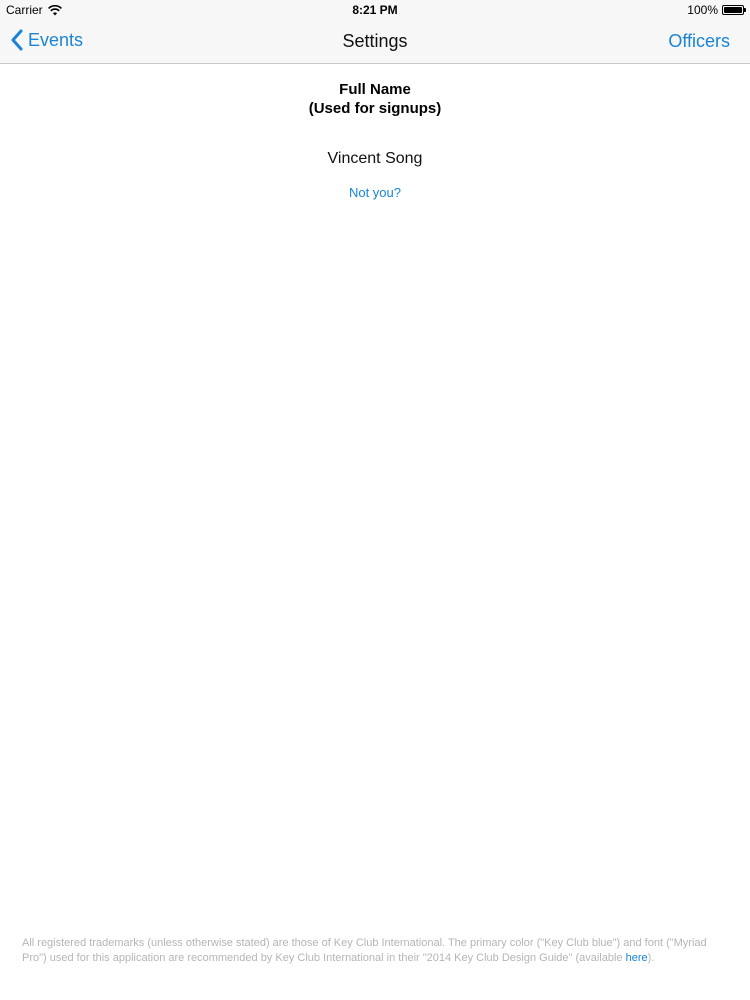  What do you see at coordinates (637, 958) in the screenshot?
I see `footer-here-link: here` at bounding box center [637, 958].